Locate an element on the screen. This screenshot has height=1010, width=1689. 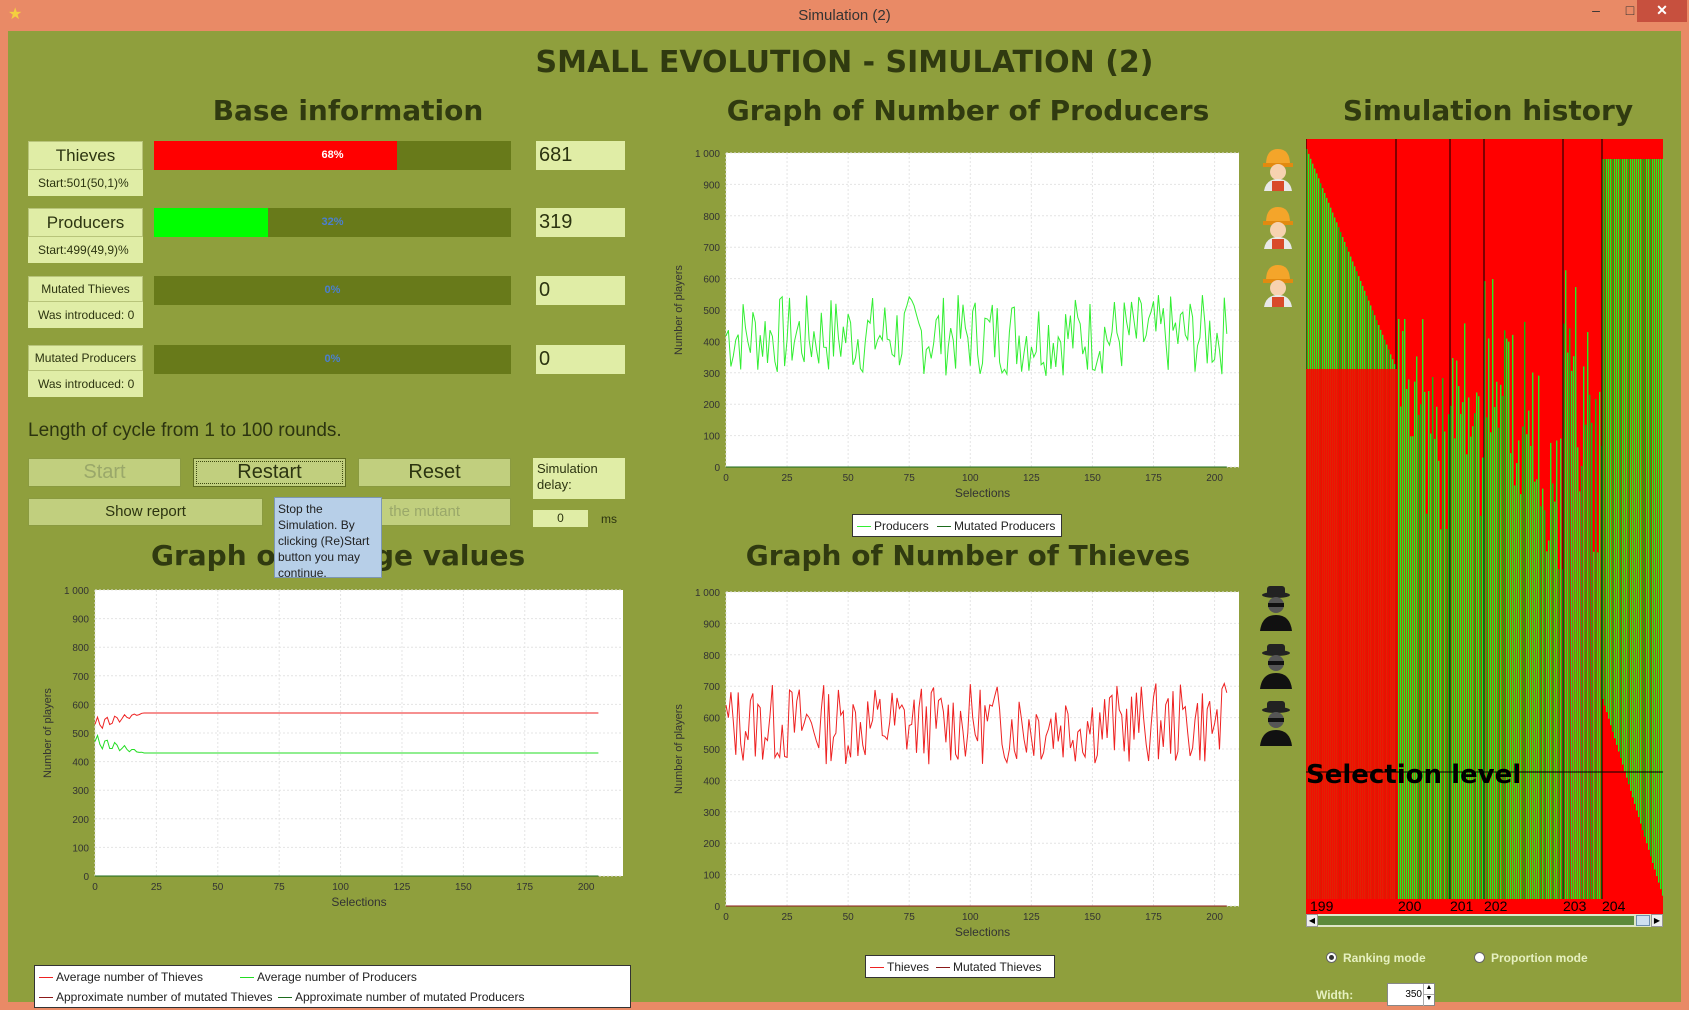
mutated-producers-percent: 0% is located at coordinates (332, 359).